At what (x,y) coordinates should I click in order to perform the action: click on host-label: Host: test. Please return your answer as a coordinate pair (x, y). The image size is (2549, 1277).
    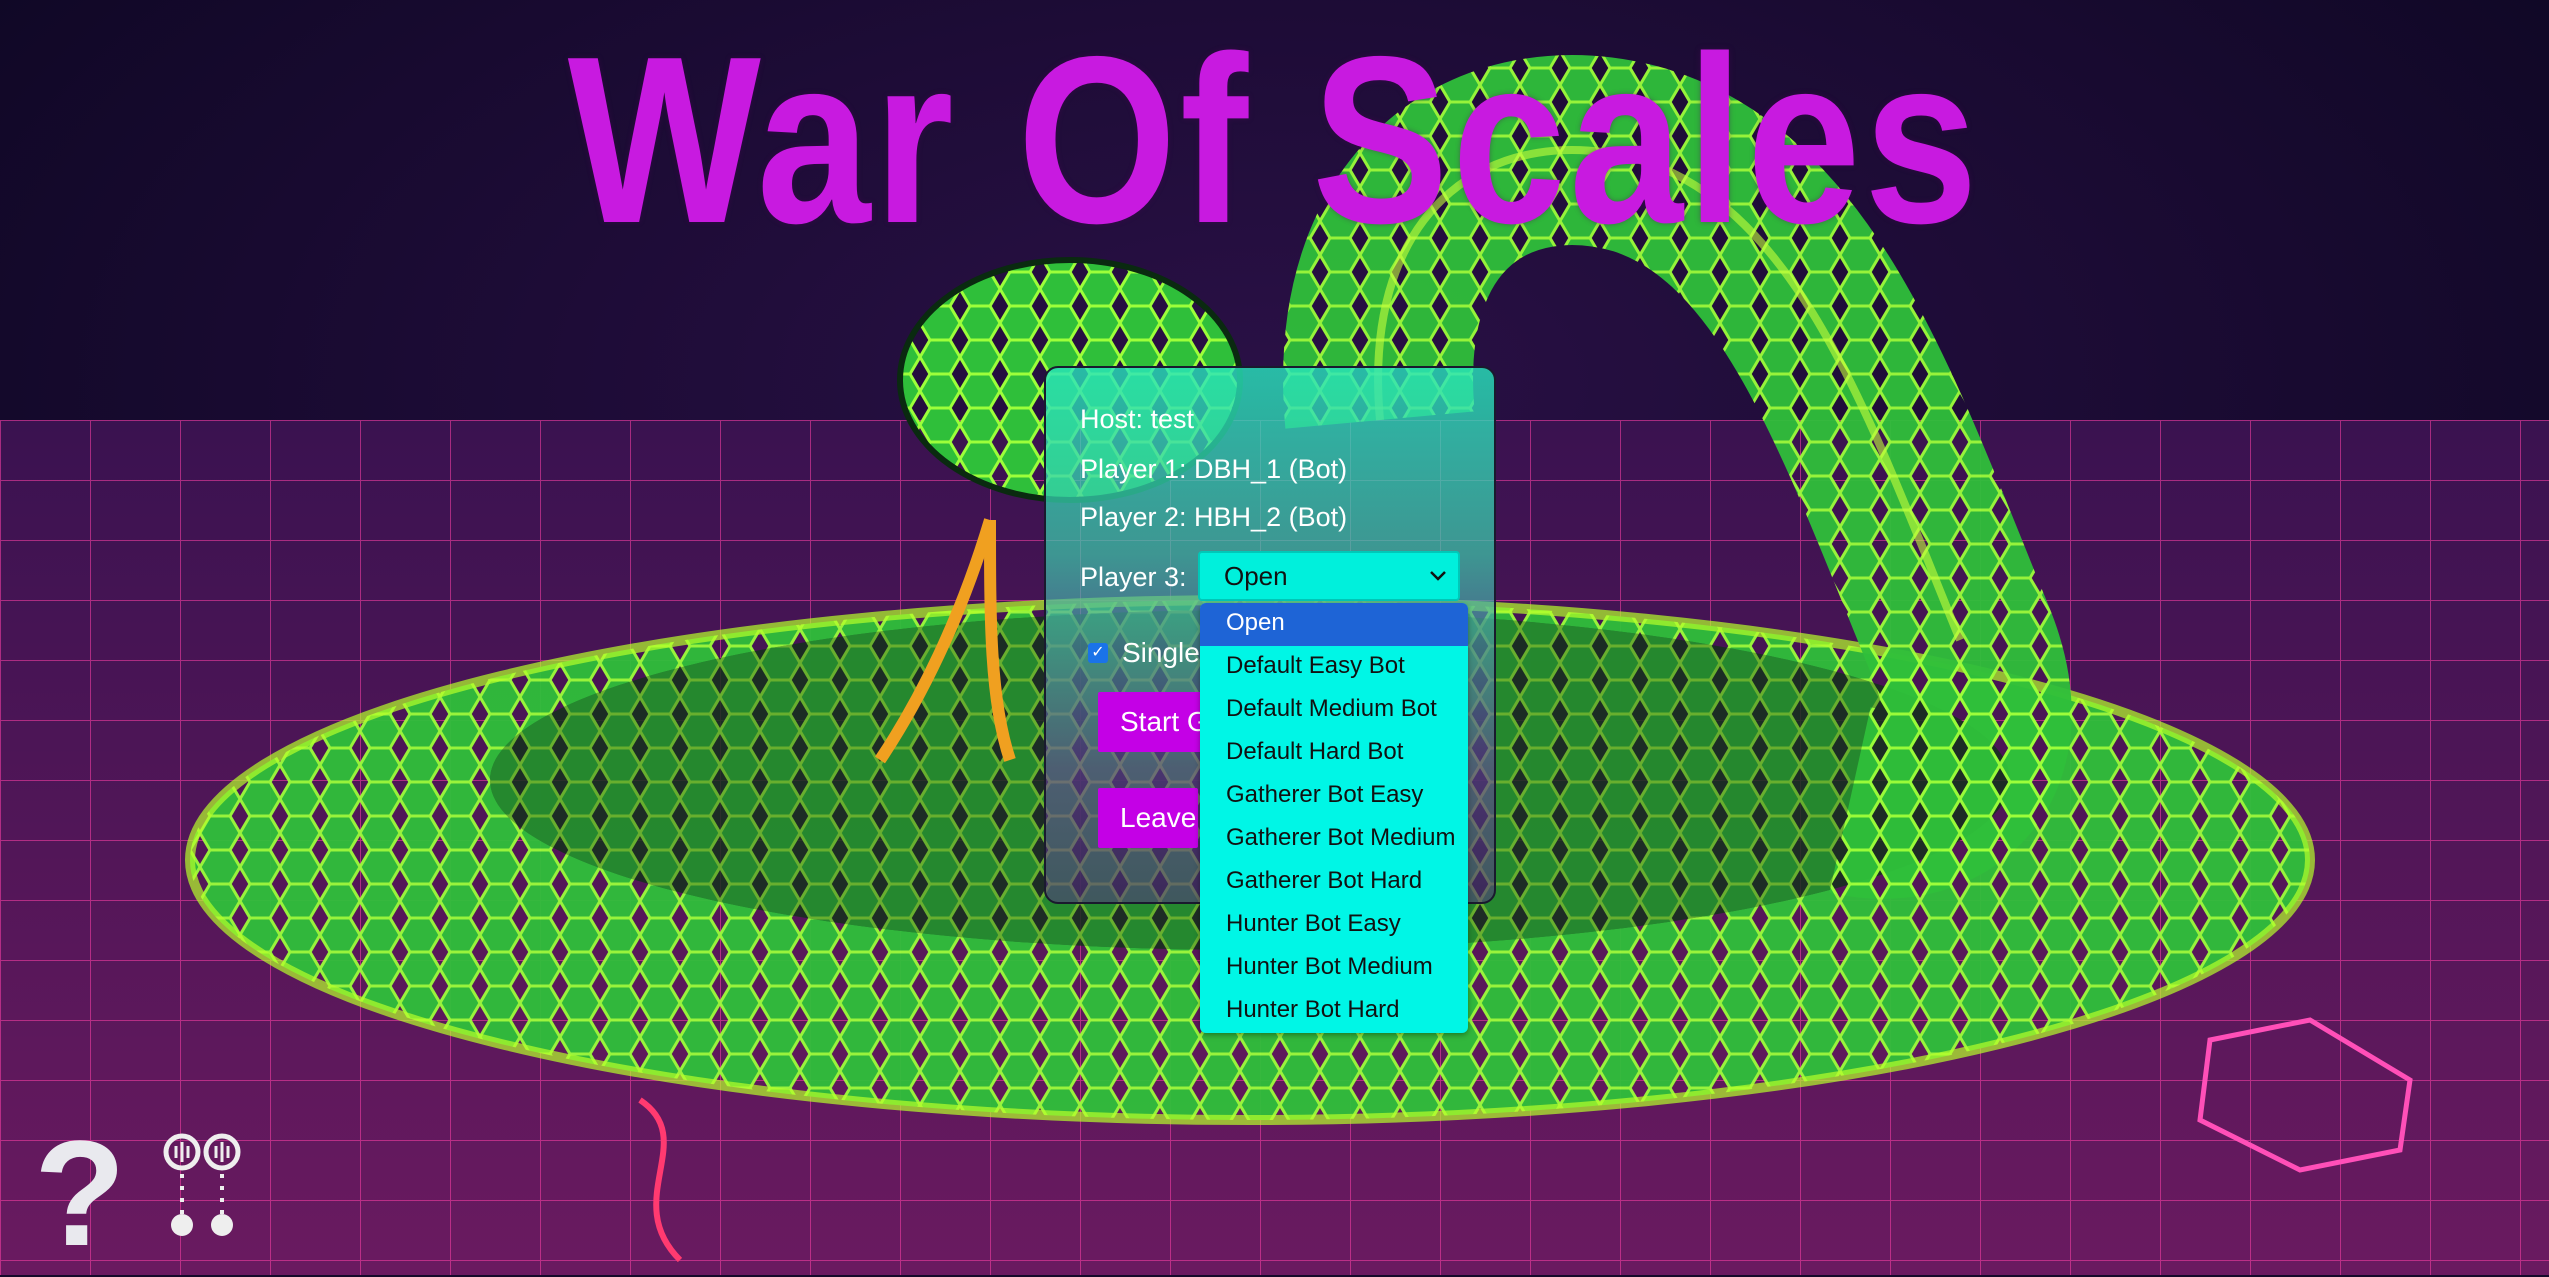
    Looking at the image, I should click on (1137, 419).